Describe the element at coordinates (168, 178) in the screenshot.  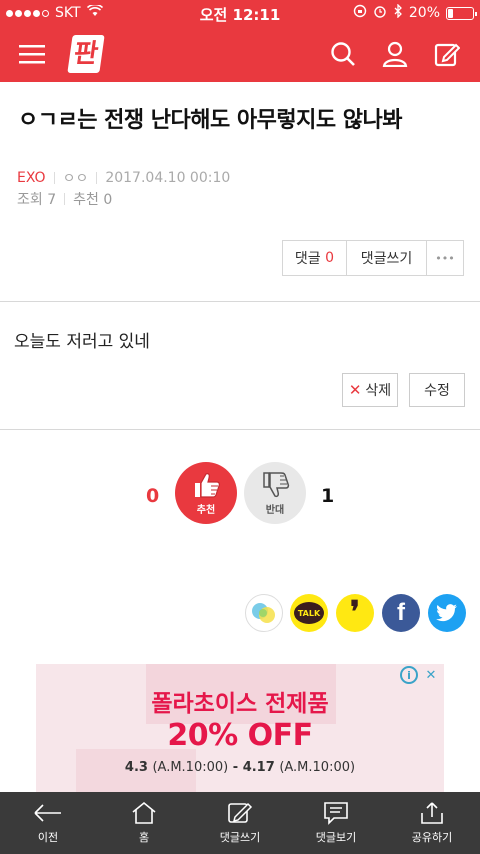
I see `post-date: 2017.04.10 00:10` at that location.